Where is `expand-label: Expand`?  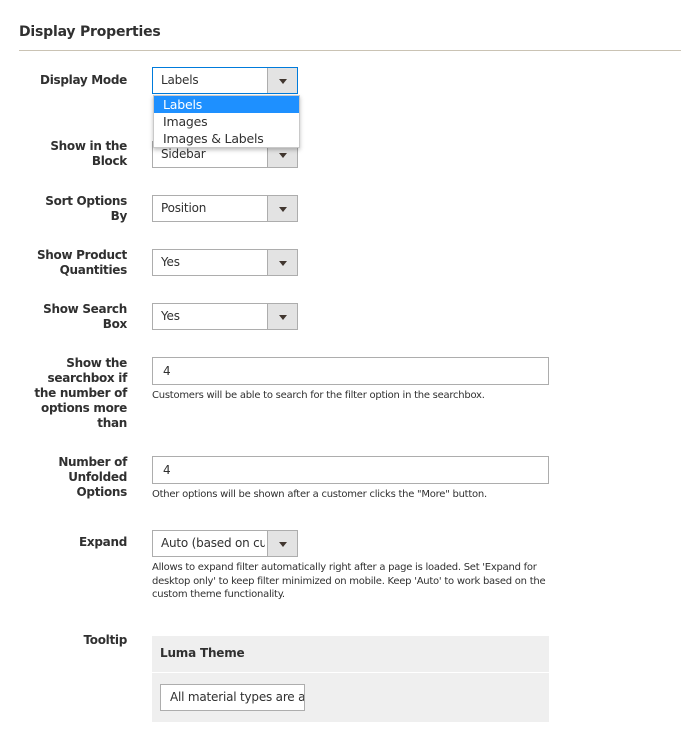
expand-label: Expand is located at coordinates (103, 542).